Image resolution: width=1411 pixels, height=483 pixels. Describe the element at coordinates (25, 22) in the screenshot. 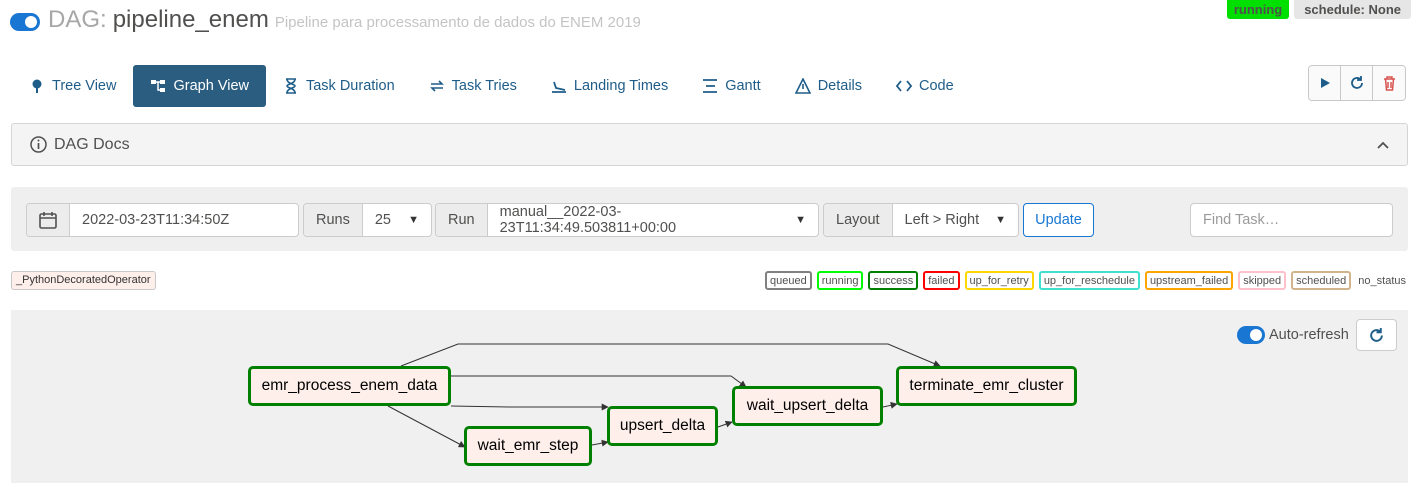

I see `dag-pause-toggle` at that location.